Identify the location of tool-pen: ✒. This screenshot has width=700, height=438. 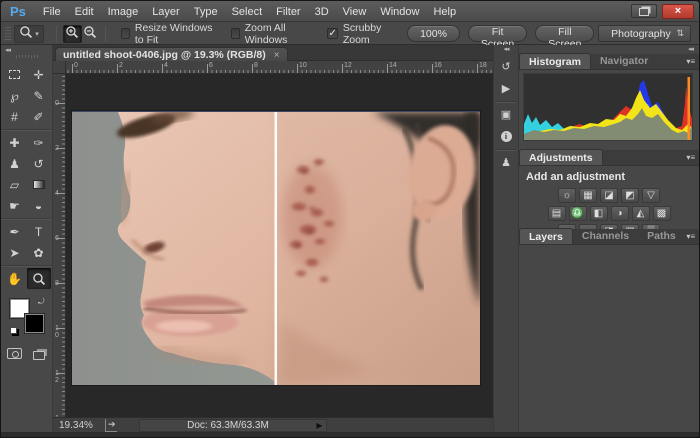
(15, 231).